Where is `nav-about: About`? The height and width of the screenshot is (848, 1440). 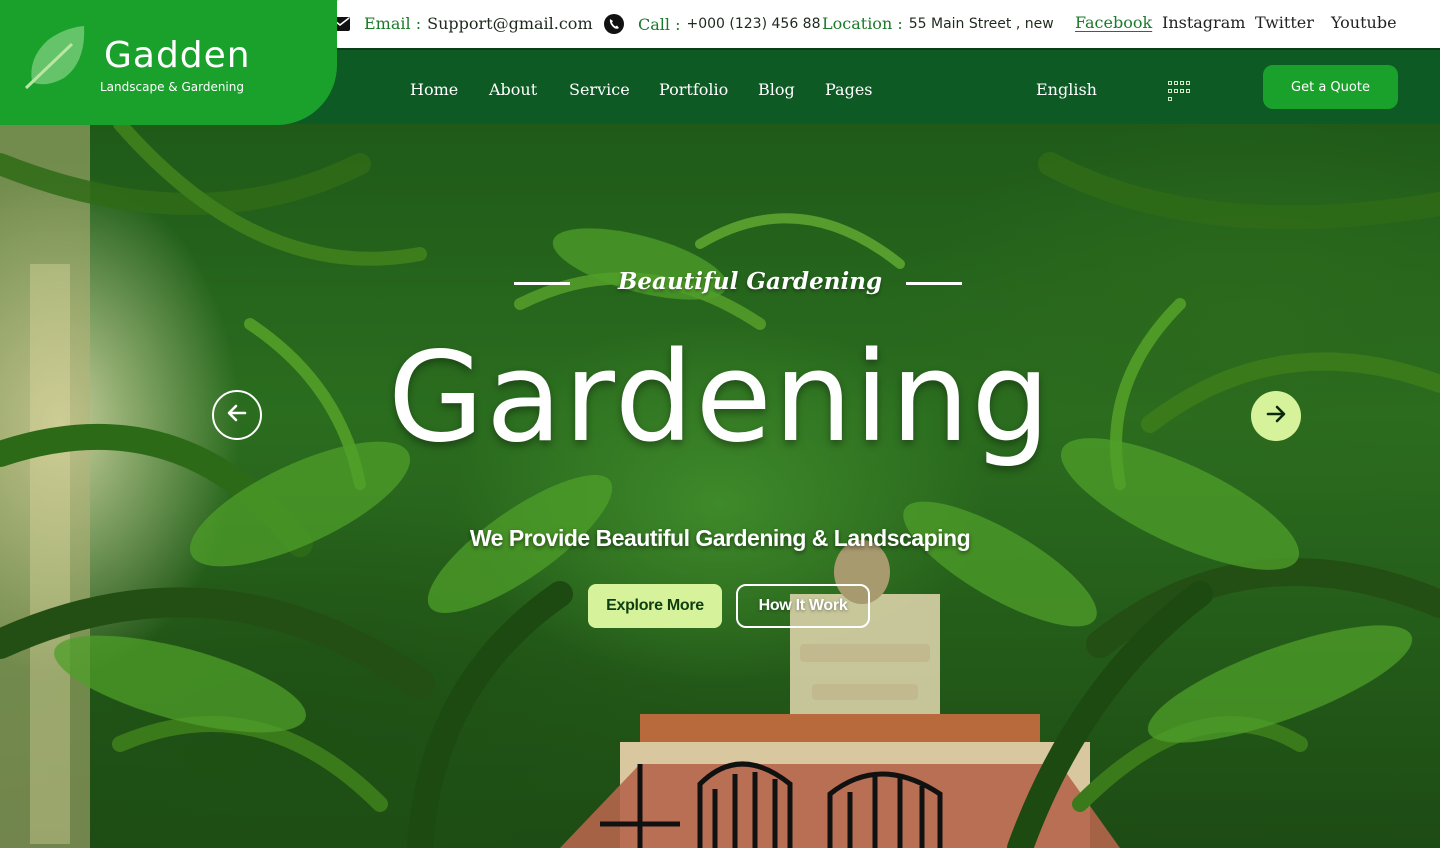
nav-about: About is located at coordinates (513, 89).